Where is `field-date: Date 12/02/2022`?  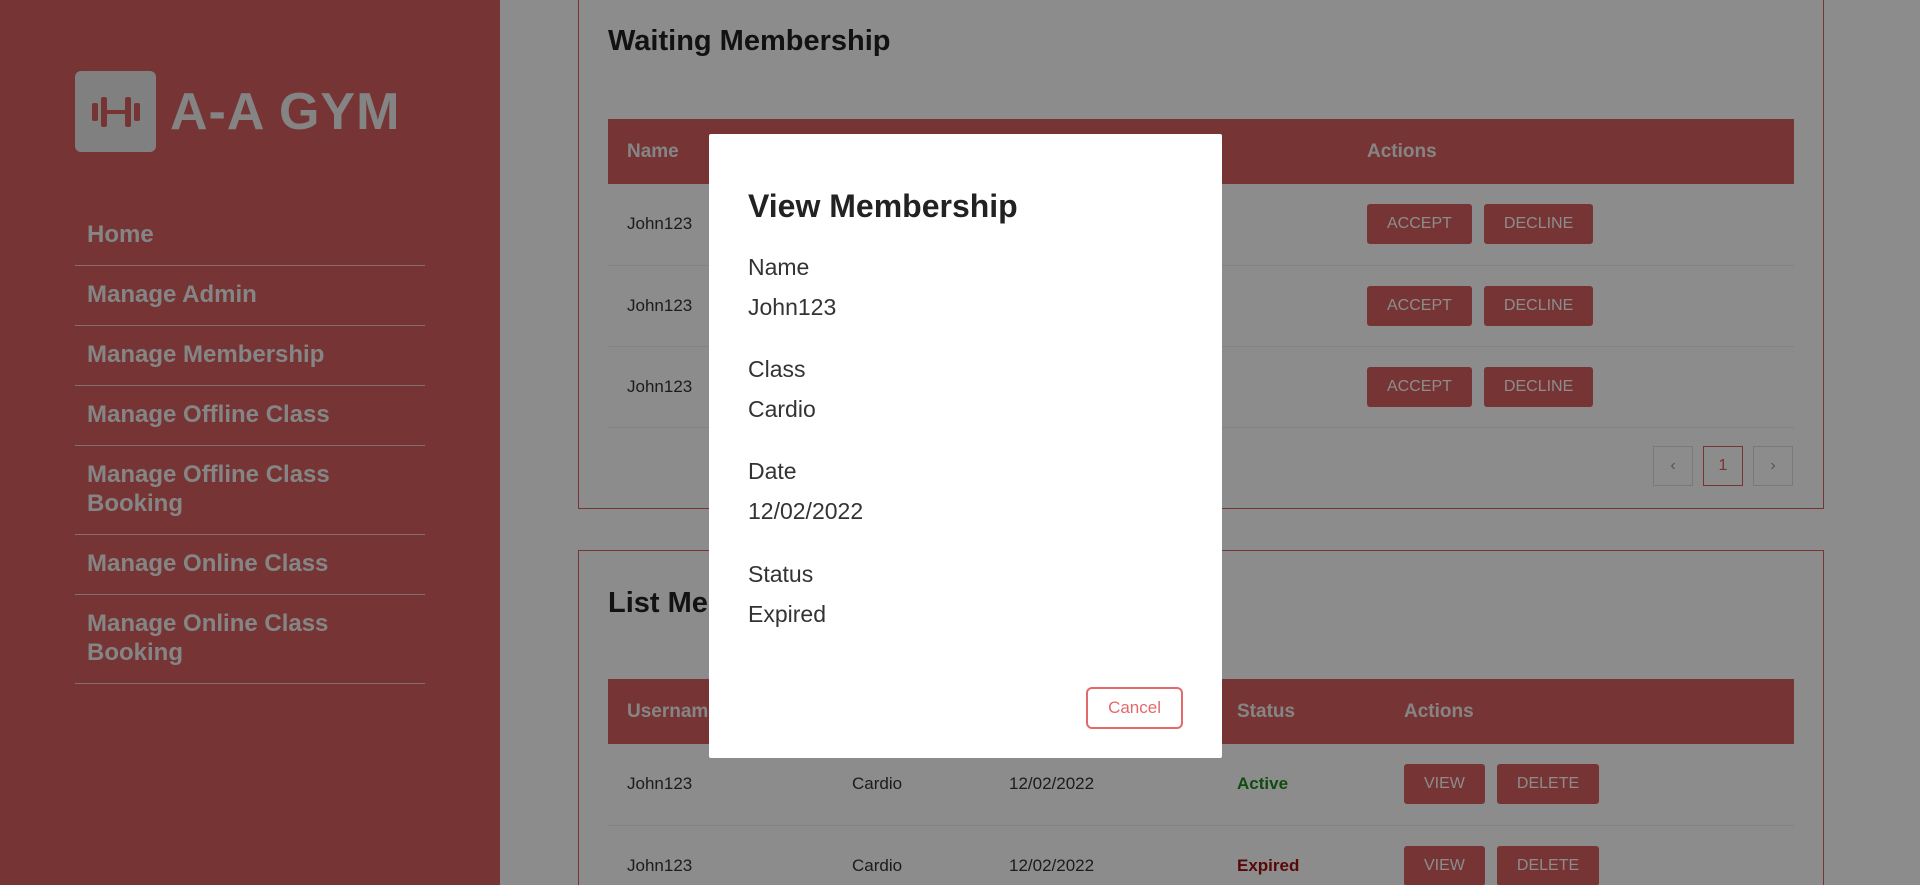
field-date: Date 12/02/2022 is located at coordinates (805, 491).